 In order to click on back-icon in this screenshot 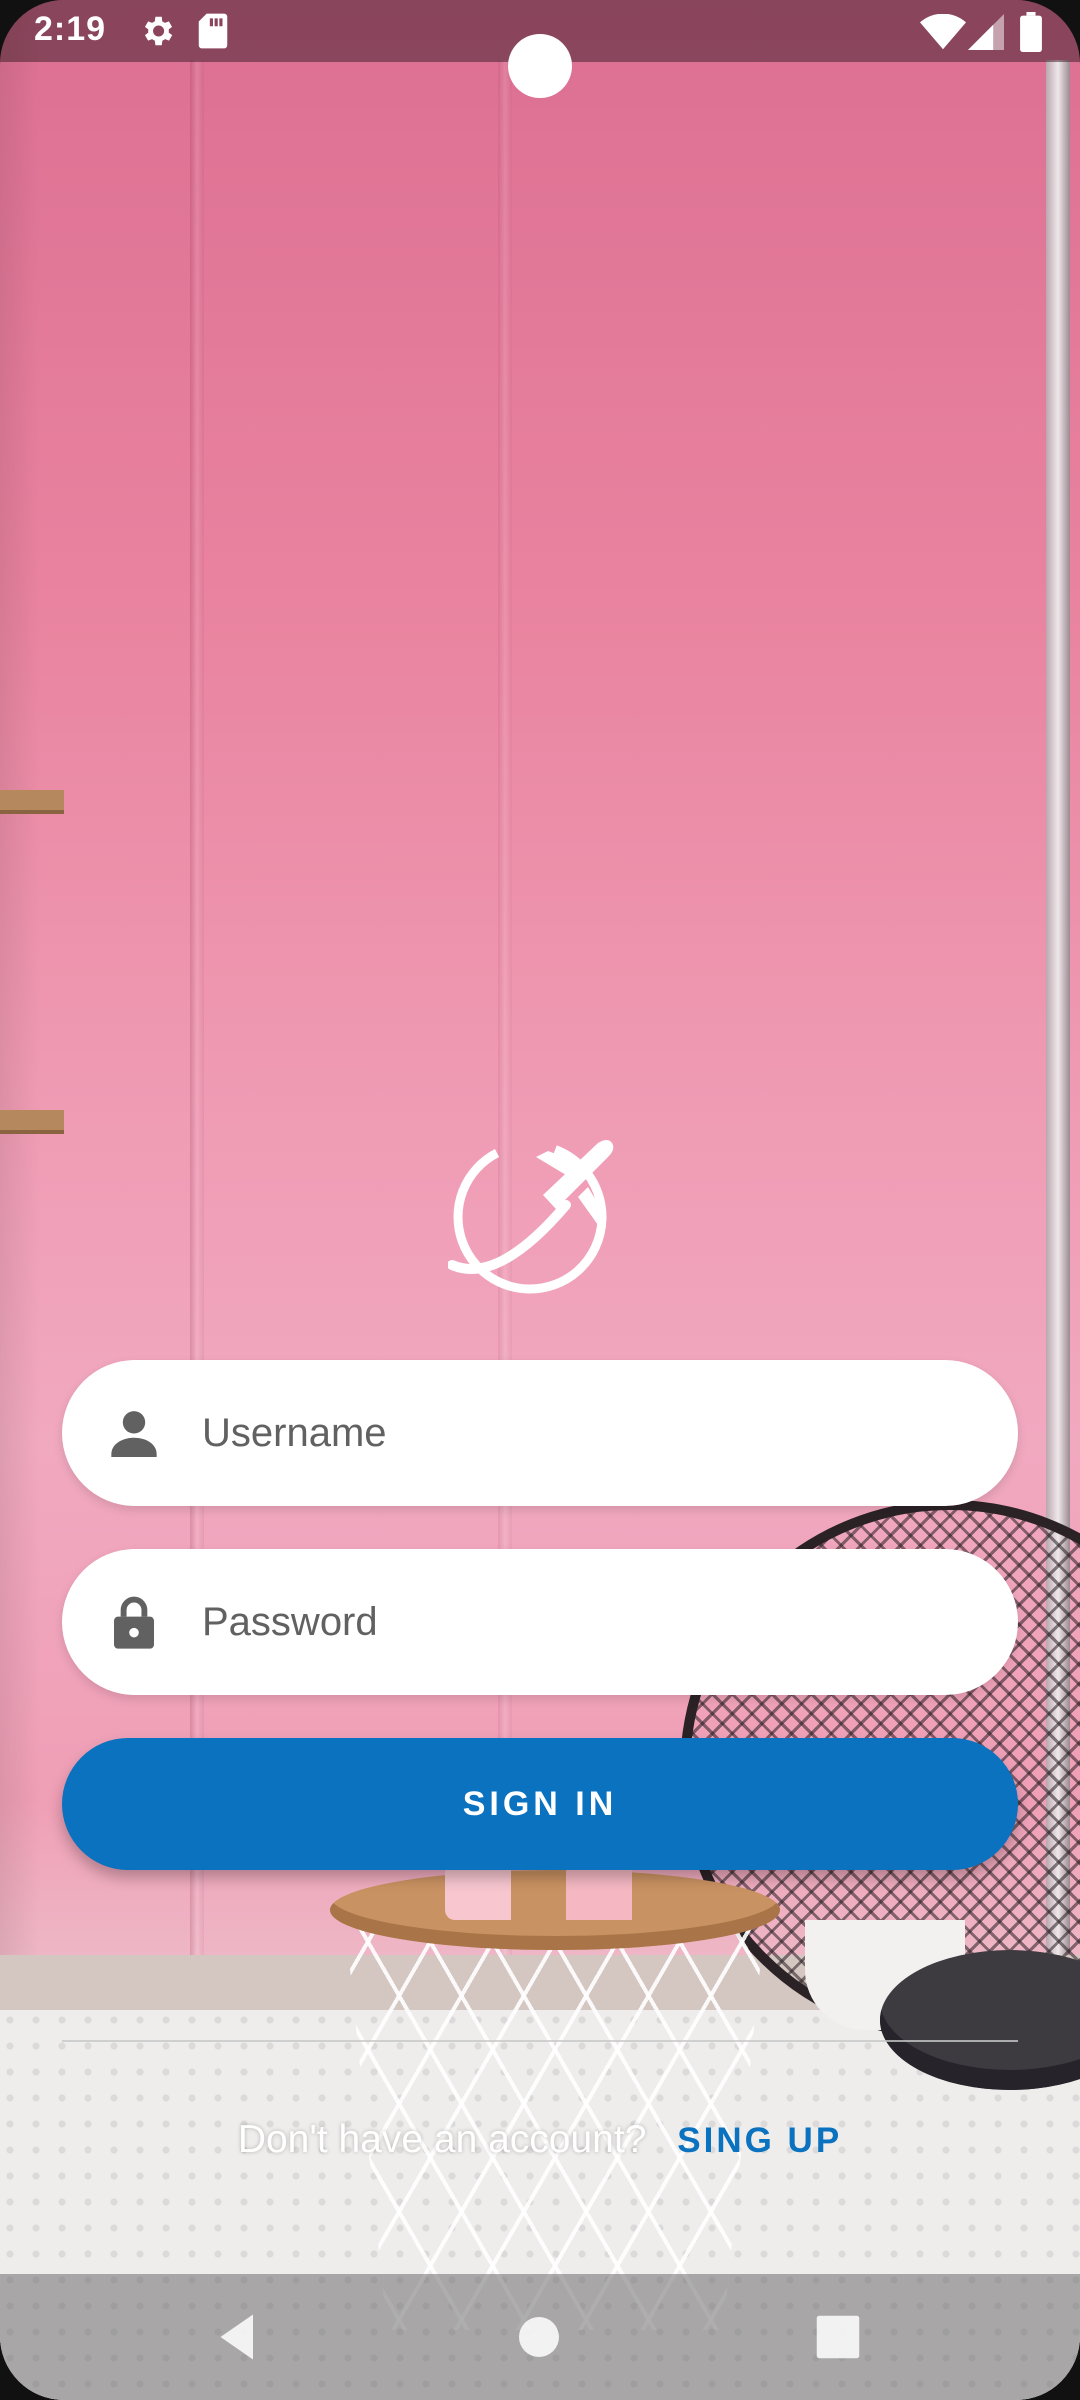, I will do `click(238, 2337)`.